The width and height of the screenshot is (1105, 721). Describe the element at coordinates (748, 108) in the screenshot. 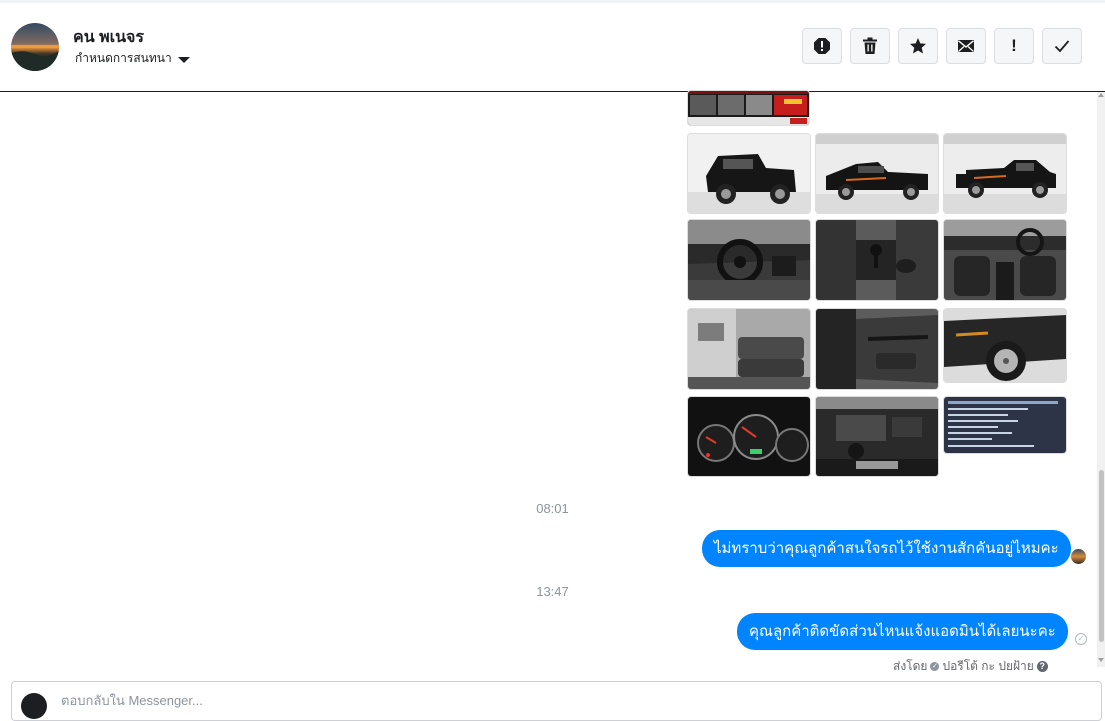

I see `listing-banner-photo` at that location.